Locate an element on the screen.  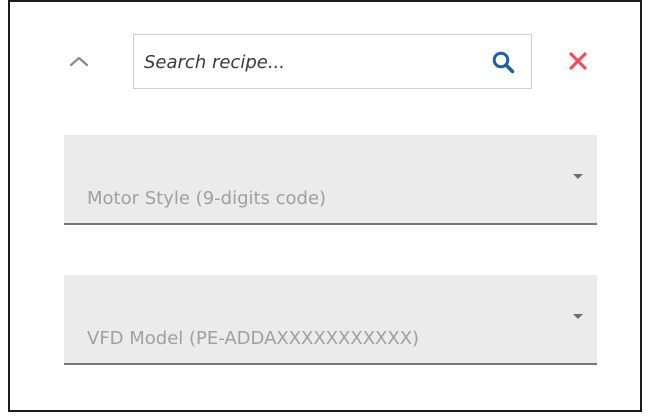
collapse-button is located at coordinates (79, 61).